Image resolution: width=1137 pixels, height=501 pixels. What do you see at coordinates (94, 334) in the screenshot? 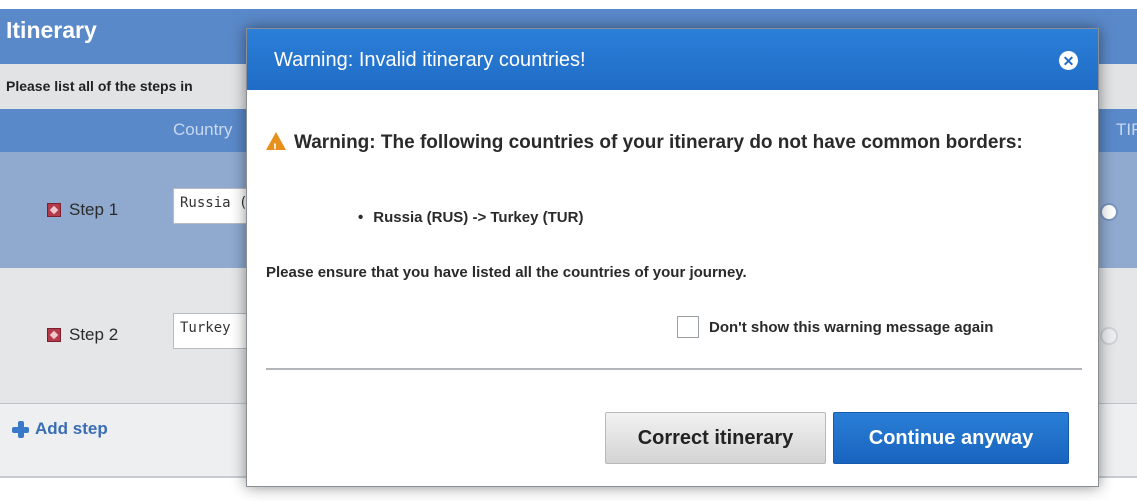
I see `step-2-label: Step 2` at bounding box center [94, 334].